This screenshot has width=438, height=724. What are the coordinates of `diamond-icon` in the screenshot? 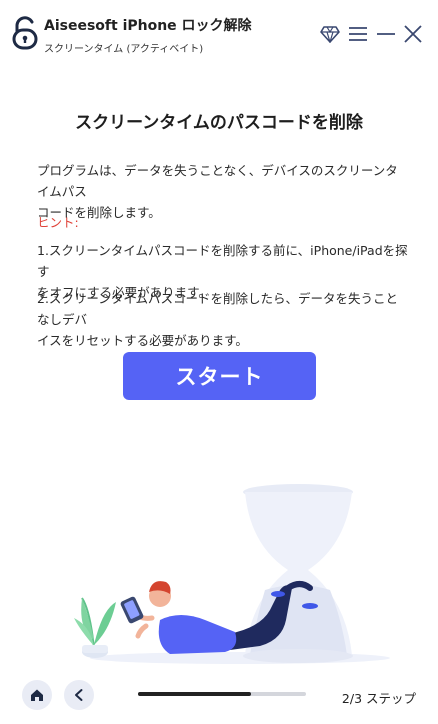 It's located at (330, 34).